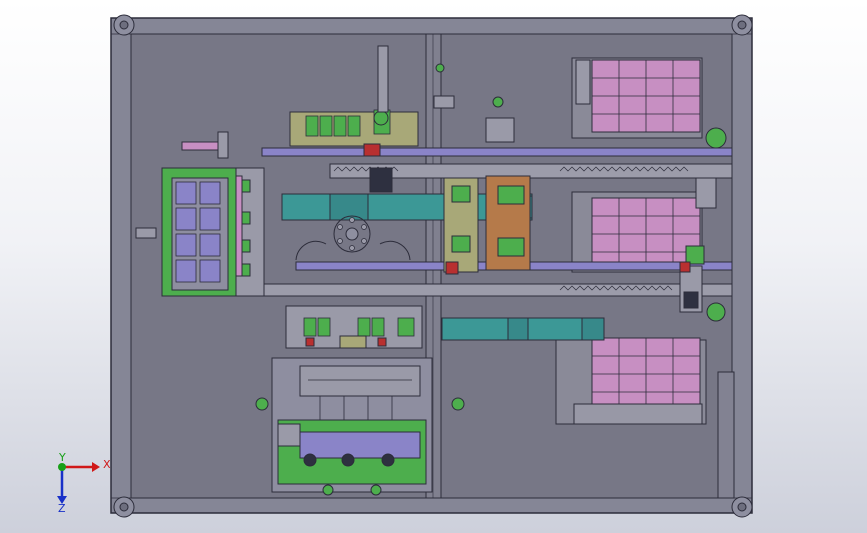 The height and width of the screenshot is (533, 867). What do you see at coordinates (213, 232) in the screenshot?
I see `left-fixture-block` at bounding box center [213, 232].